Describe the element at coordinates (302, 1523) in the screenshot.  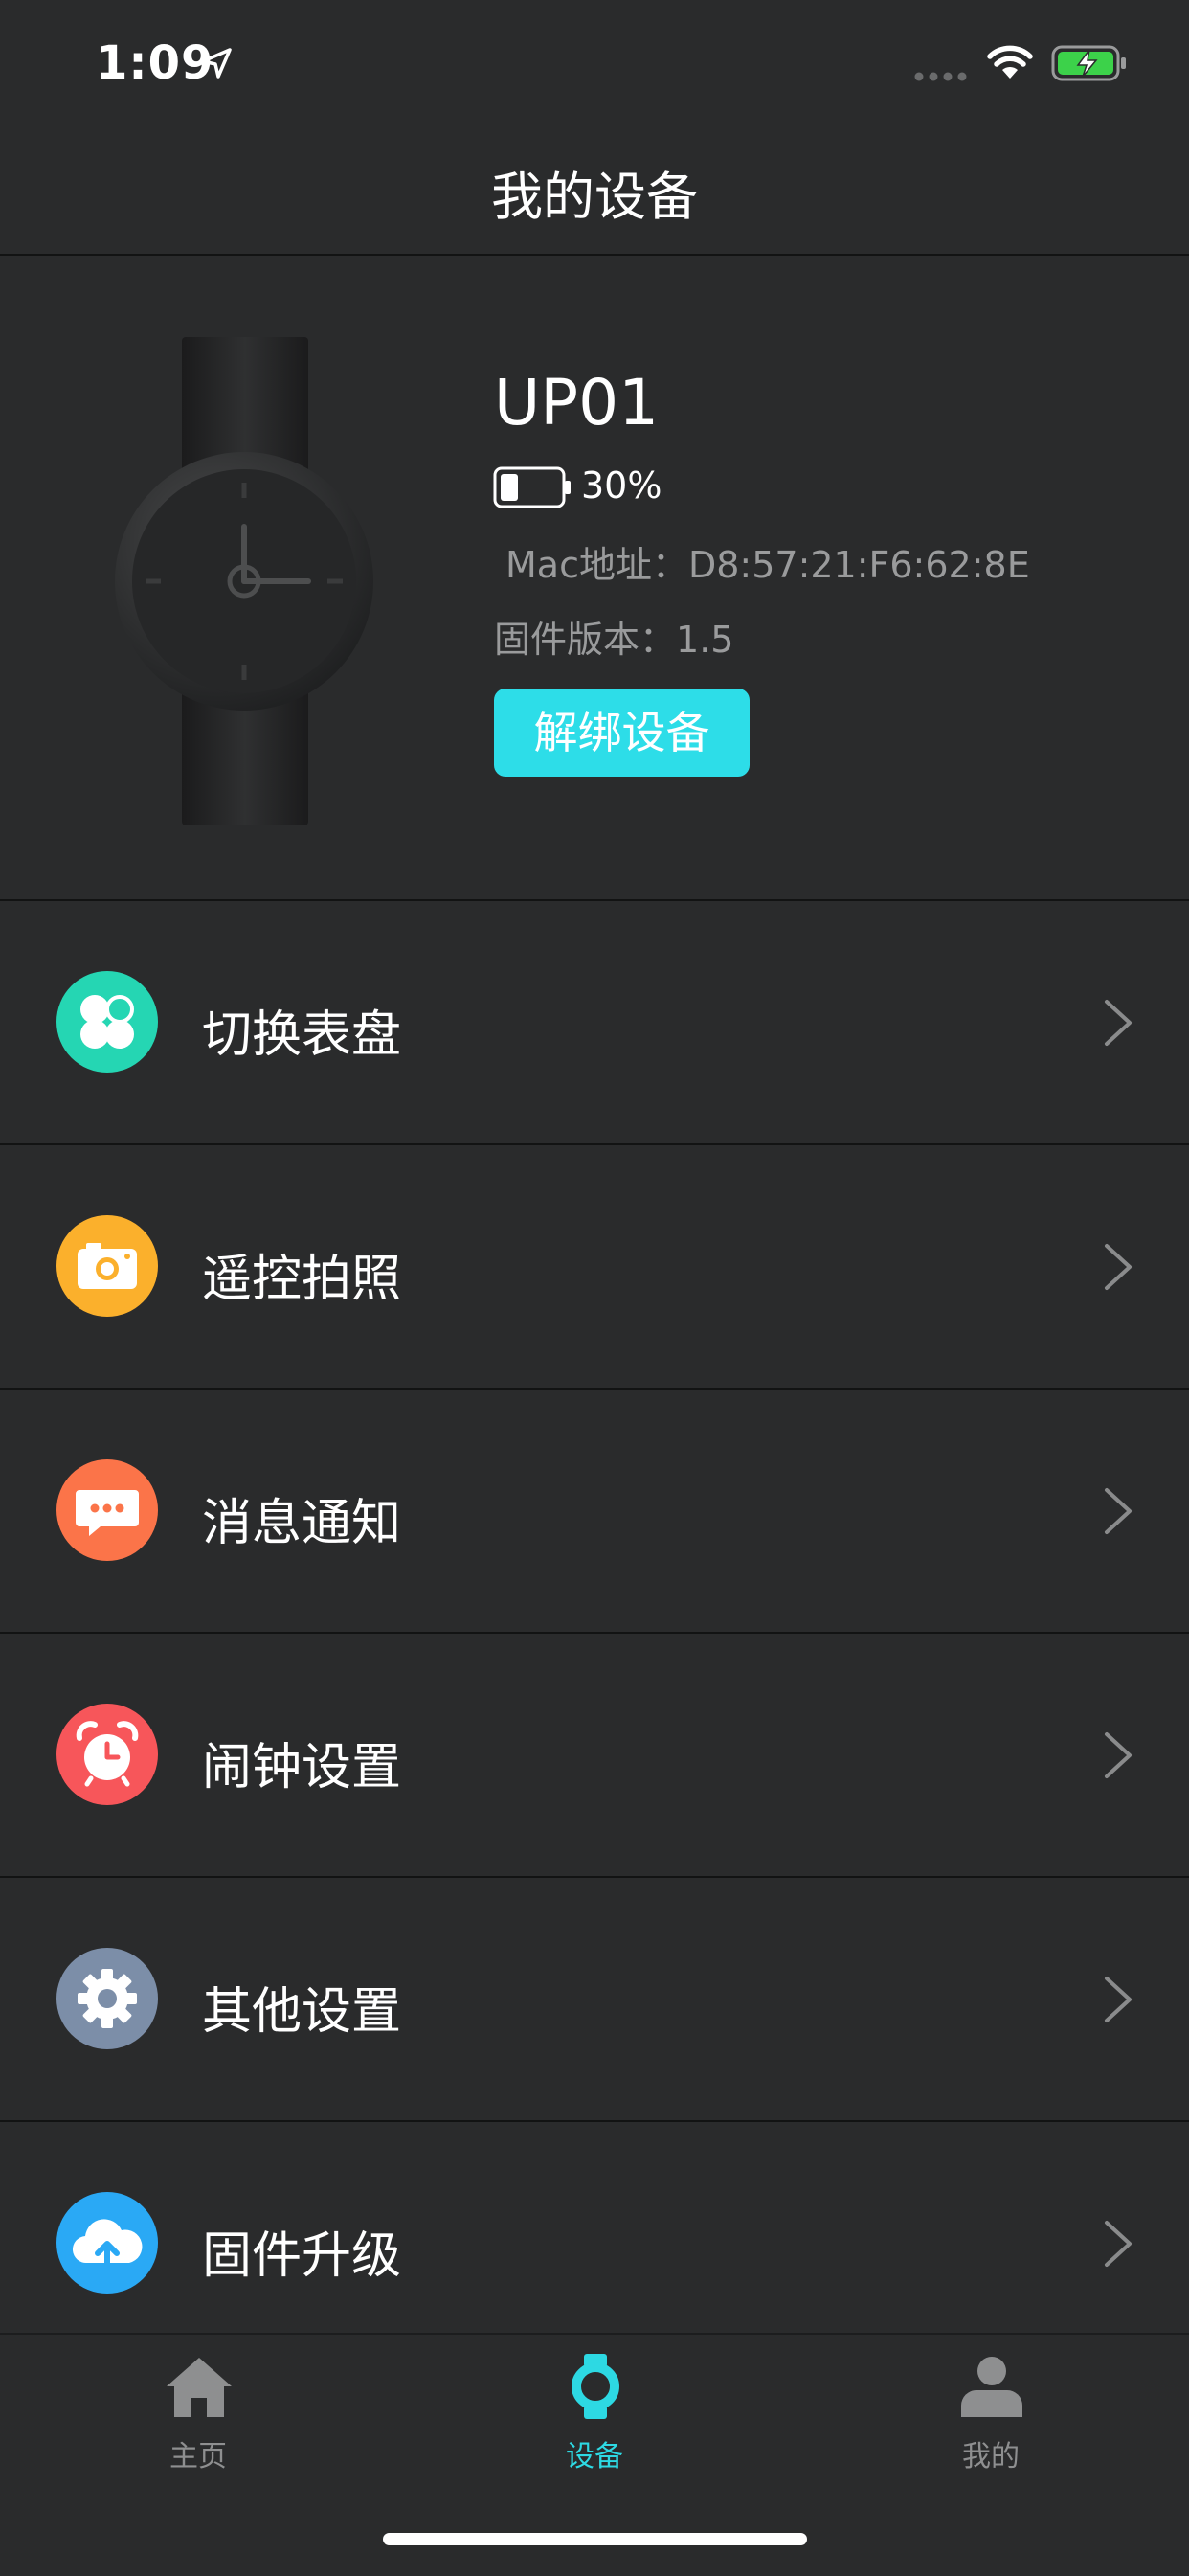
I see `menu-label: 消息通知` at that location.